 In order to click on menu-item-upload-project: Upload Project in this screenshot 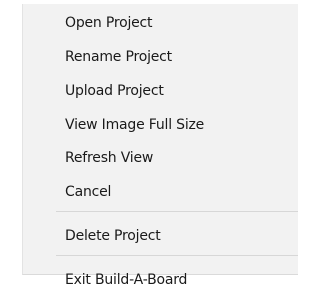, I will do `click(160, 91)`.